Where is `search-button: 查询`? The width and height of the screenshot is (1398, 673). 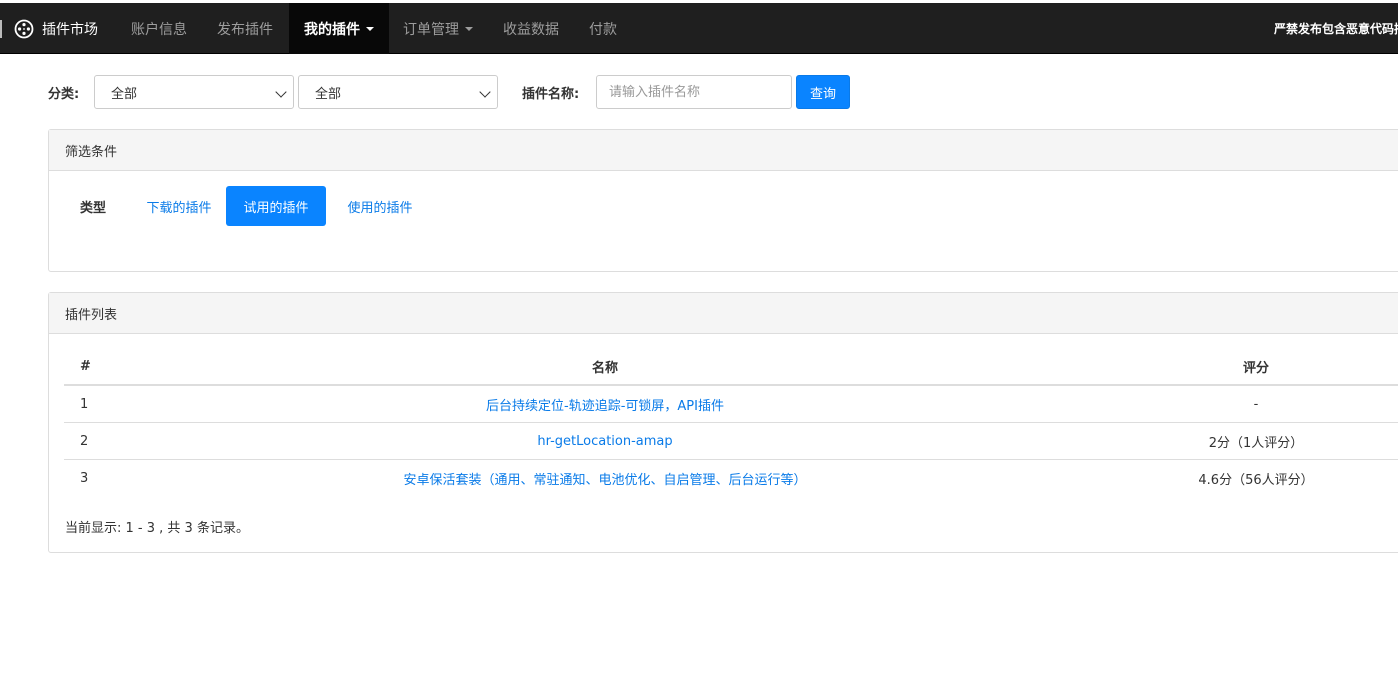 search-button: 查询 is located at coordinates (823, 92).